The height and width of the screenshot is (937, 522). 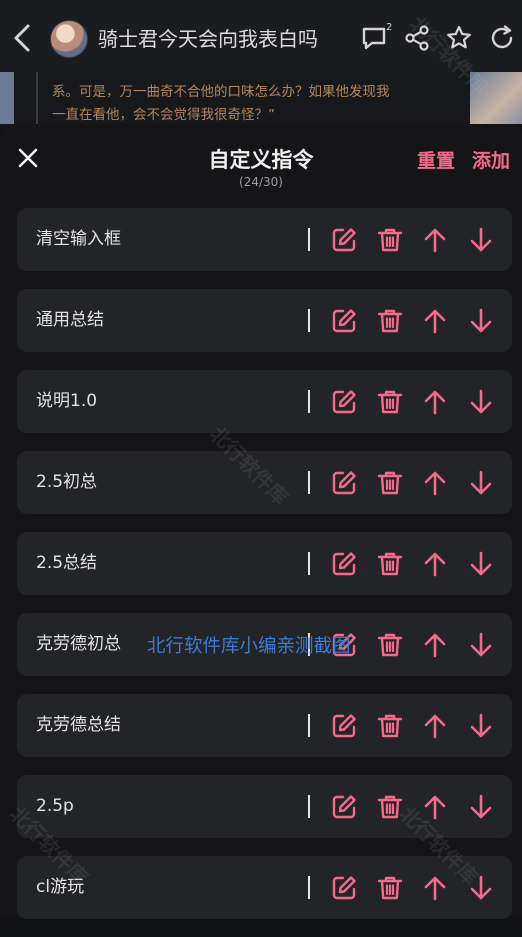 I want to click on share-icon, so click(x=417, y=38).